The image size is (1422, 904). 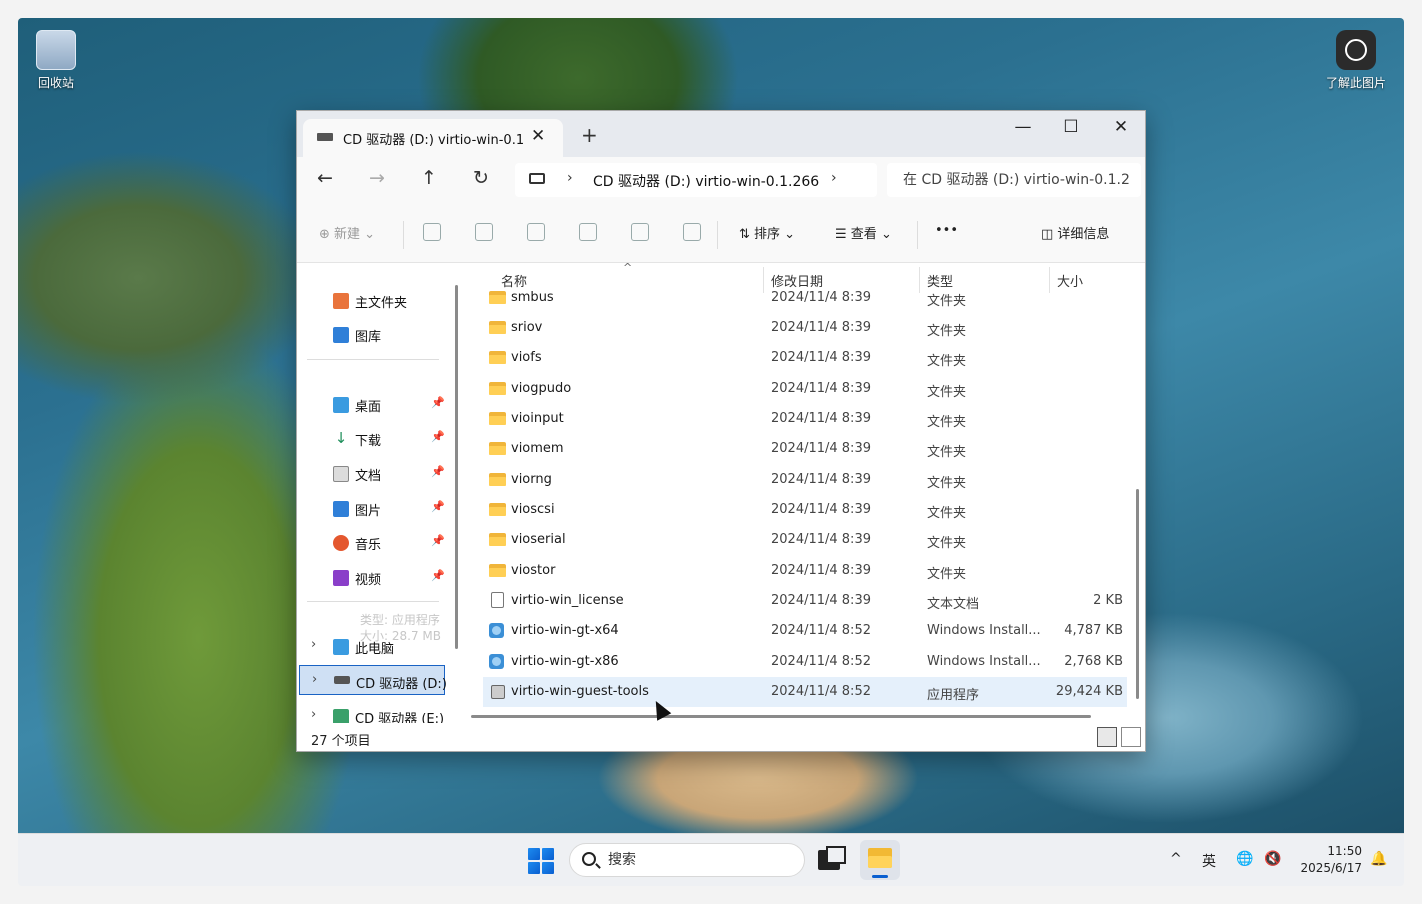 What do you see at coordinates (541, 861) in the screenshot?
I see `start-button` at bounding box center [541, 861].